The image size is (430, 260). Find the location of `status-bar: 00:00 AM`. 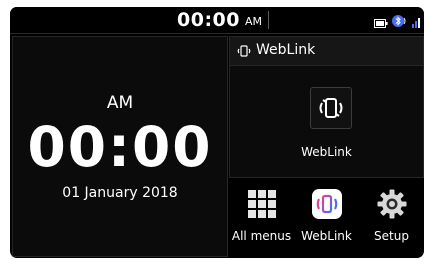

status-bar: 00:00 AM is located at coordinates (217, 20).